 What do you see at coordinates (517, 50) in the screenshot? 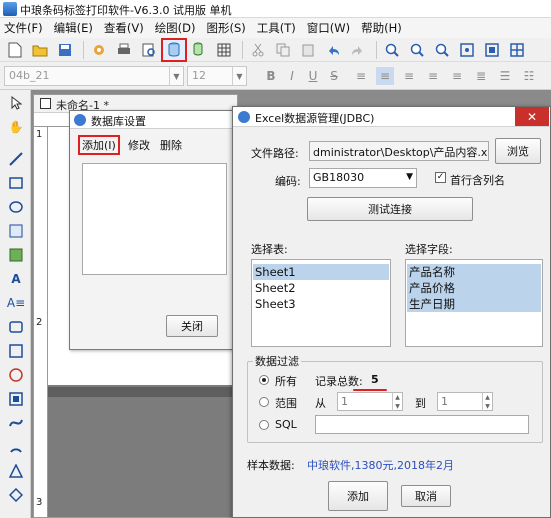
I see `layout-icon` at bounding box center [517, 50].